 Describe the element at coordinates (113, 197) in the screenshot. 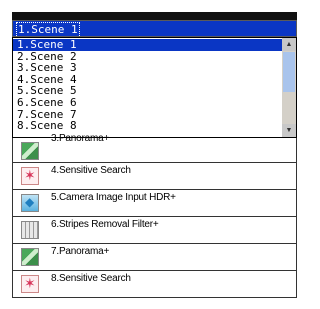

I see `filter-label: 5.Camera Image Input HDR+` at that location.